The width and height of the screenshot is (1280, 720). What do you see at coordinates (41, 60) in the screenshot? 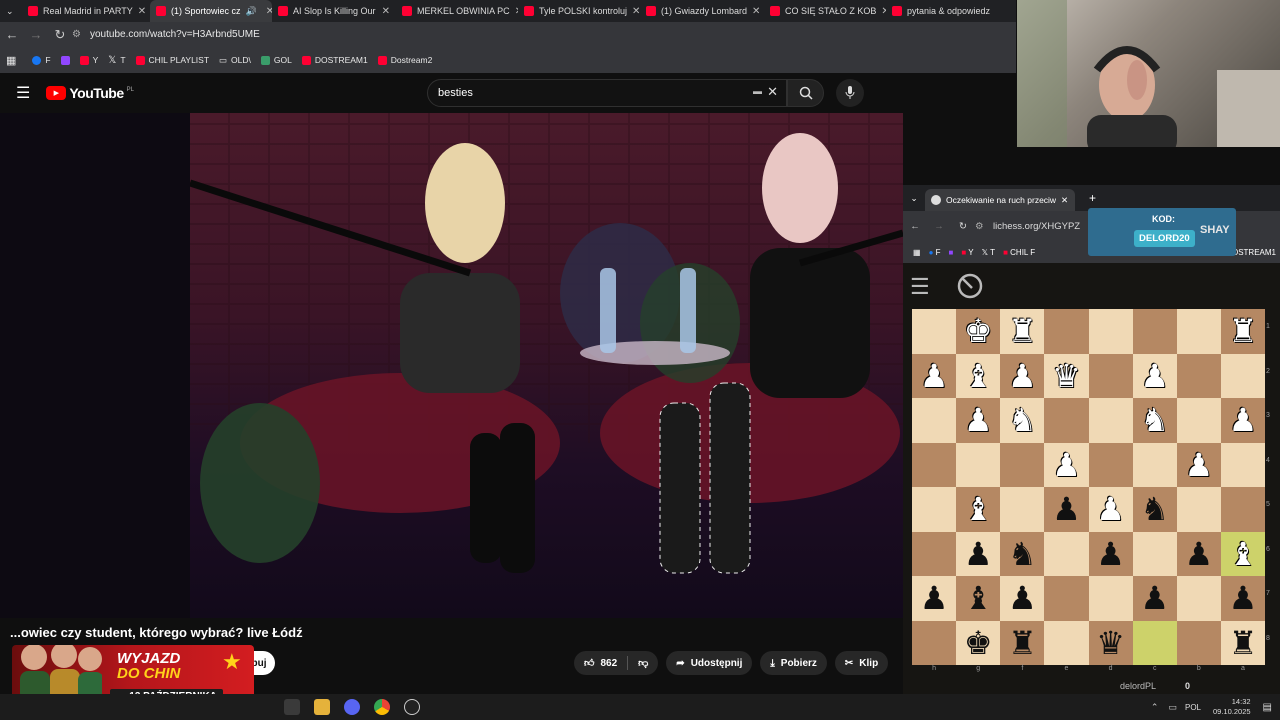
I see `bookmark-item: F` at bounding box center [41, 60].